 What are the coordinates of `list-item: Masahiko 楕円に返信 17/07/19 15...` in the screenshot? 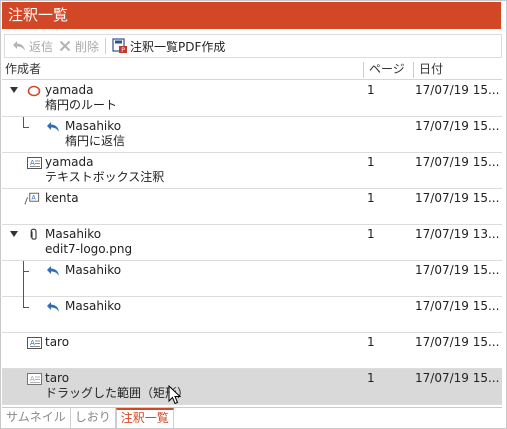 It's located at (252, 135).